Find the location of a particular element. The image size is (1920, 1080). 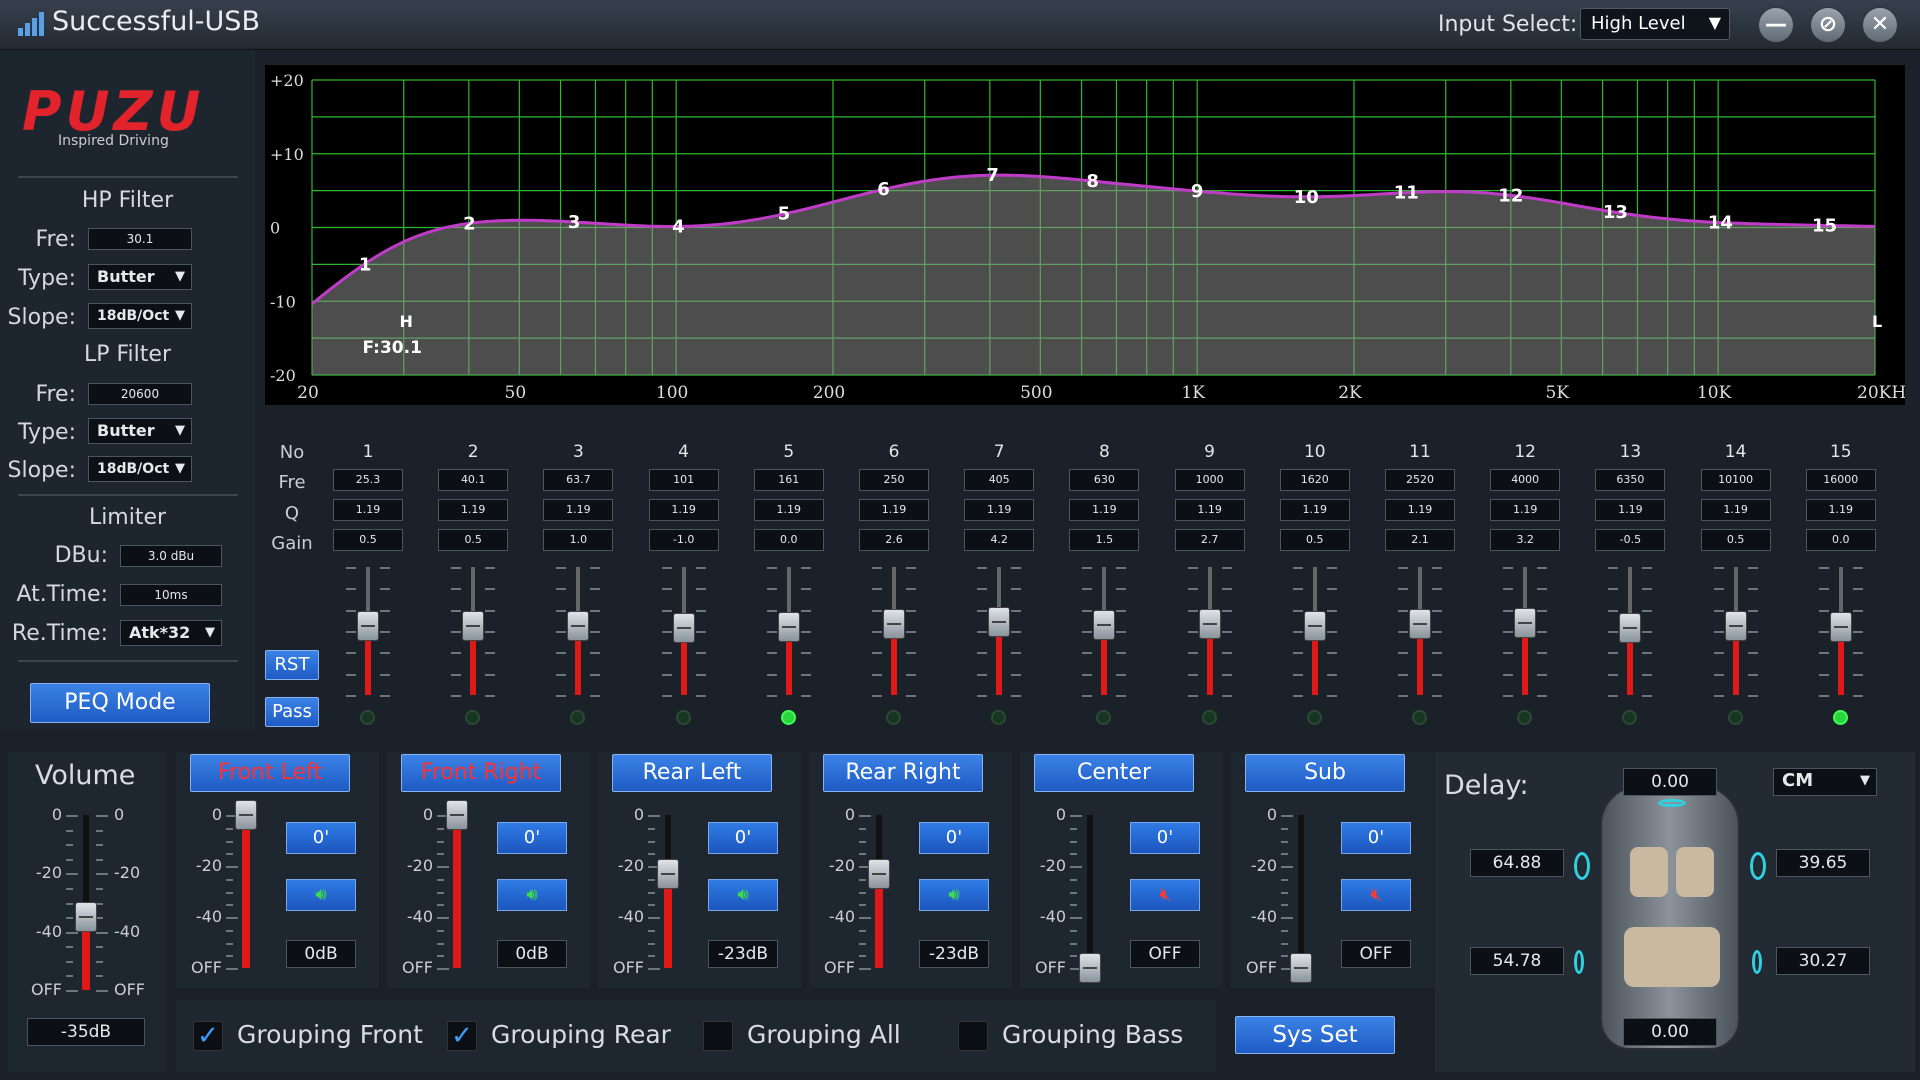

band-freq-input: 40.1 is located at coordinates (473, 480).